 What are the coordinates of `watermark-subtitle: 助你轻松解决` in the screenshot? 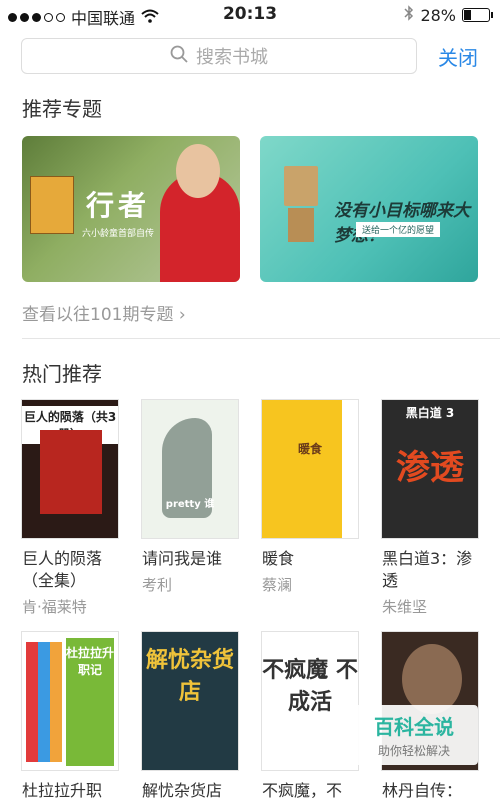 It's located at (413, 751).